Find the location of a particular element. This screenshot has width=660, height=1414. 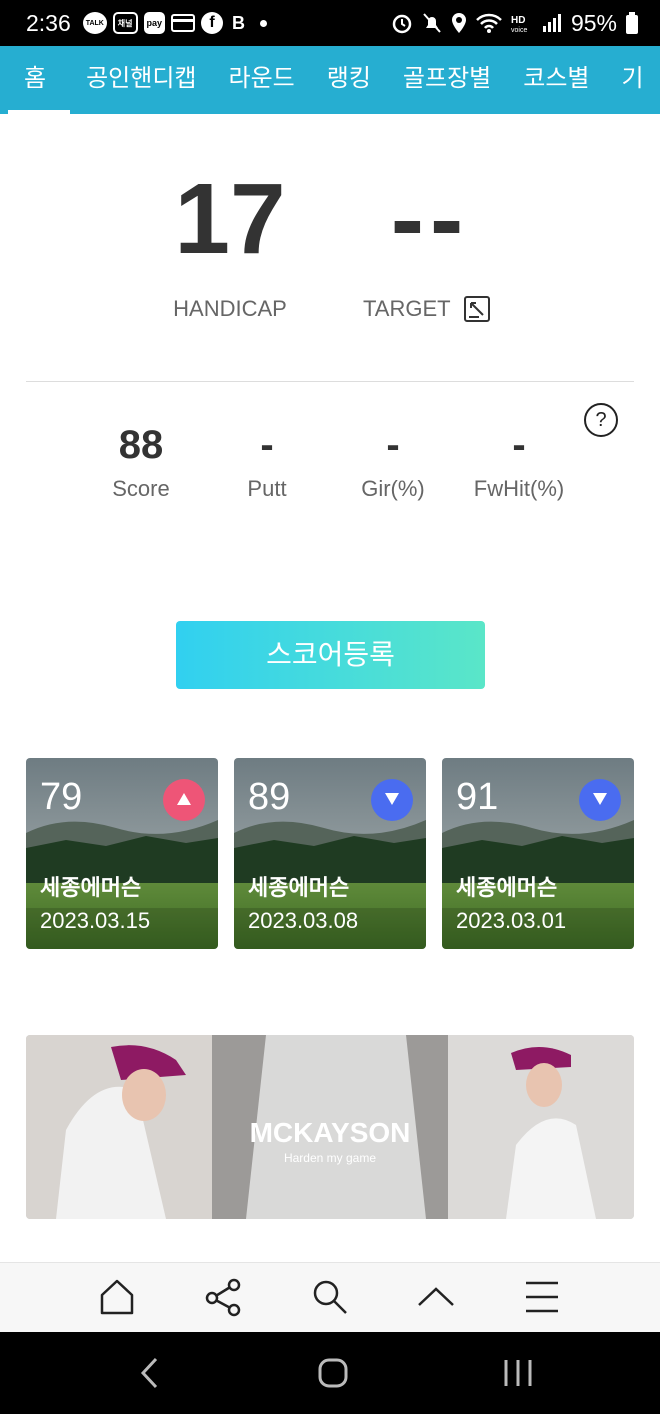

home-icon is located at coordinates (117, 1297).